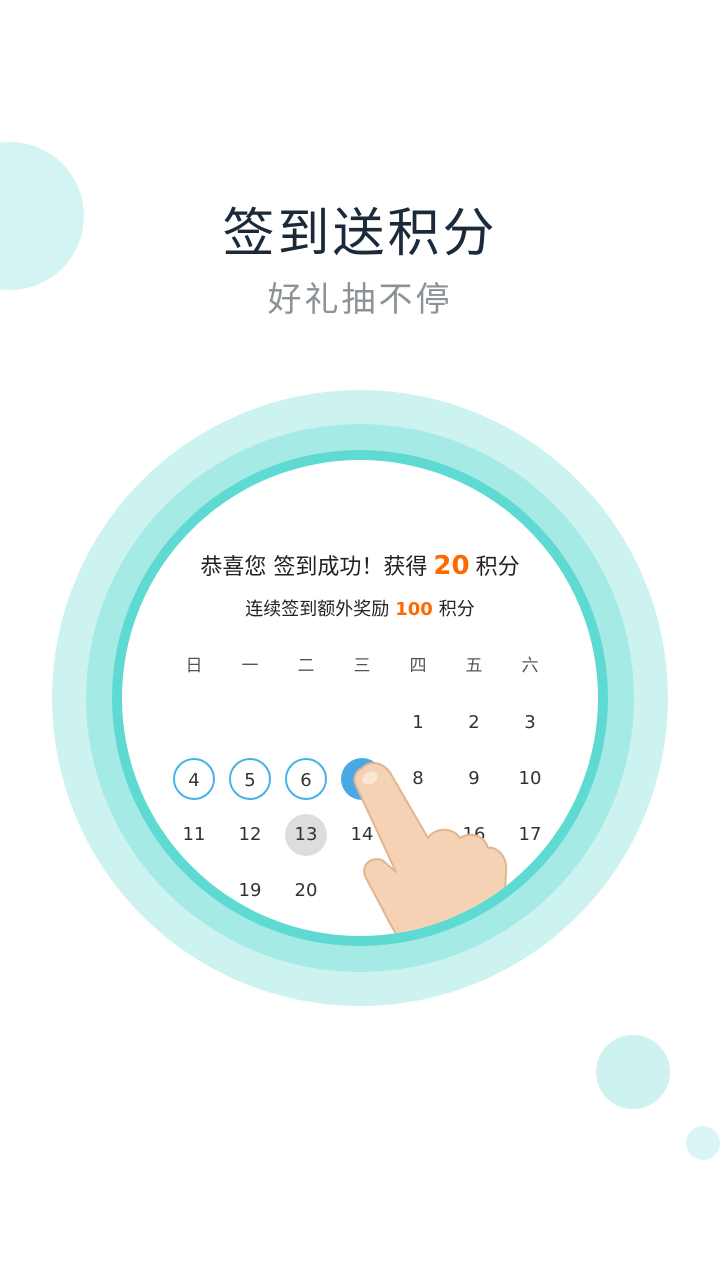 The height and width of the screenshot is (1280, 720). Describe the element at coordinates (430, 848) in the screenshot. I see `pointing-hand-icon` at that location.